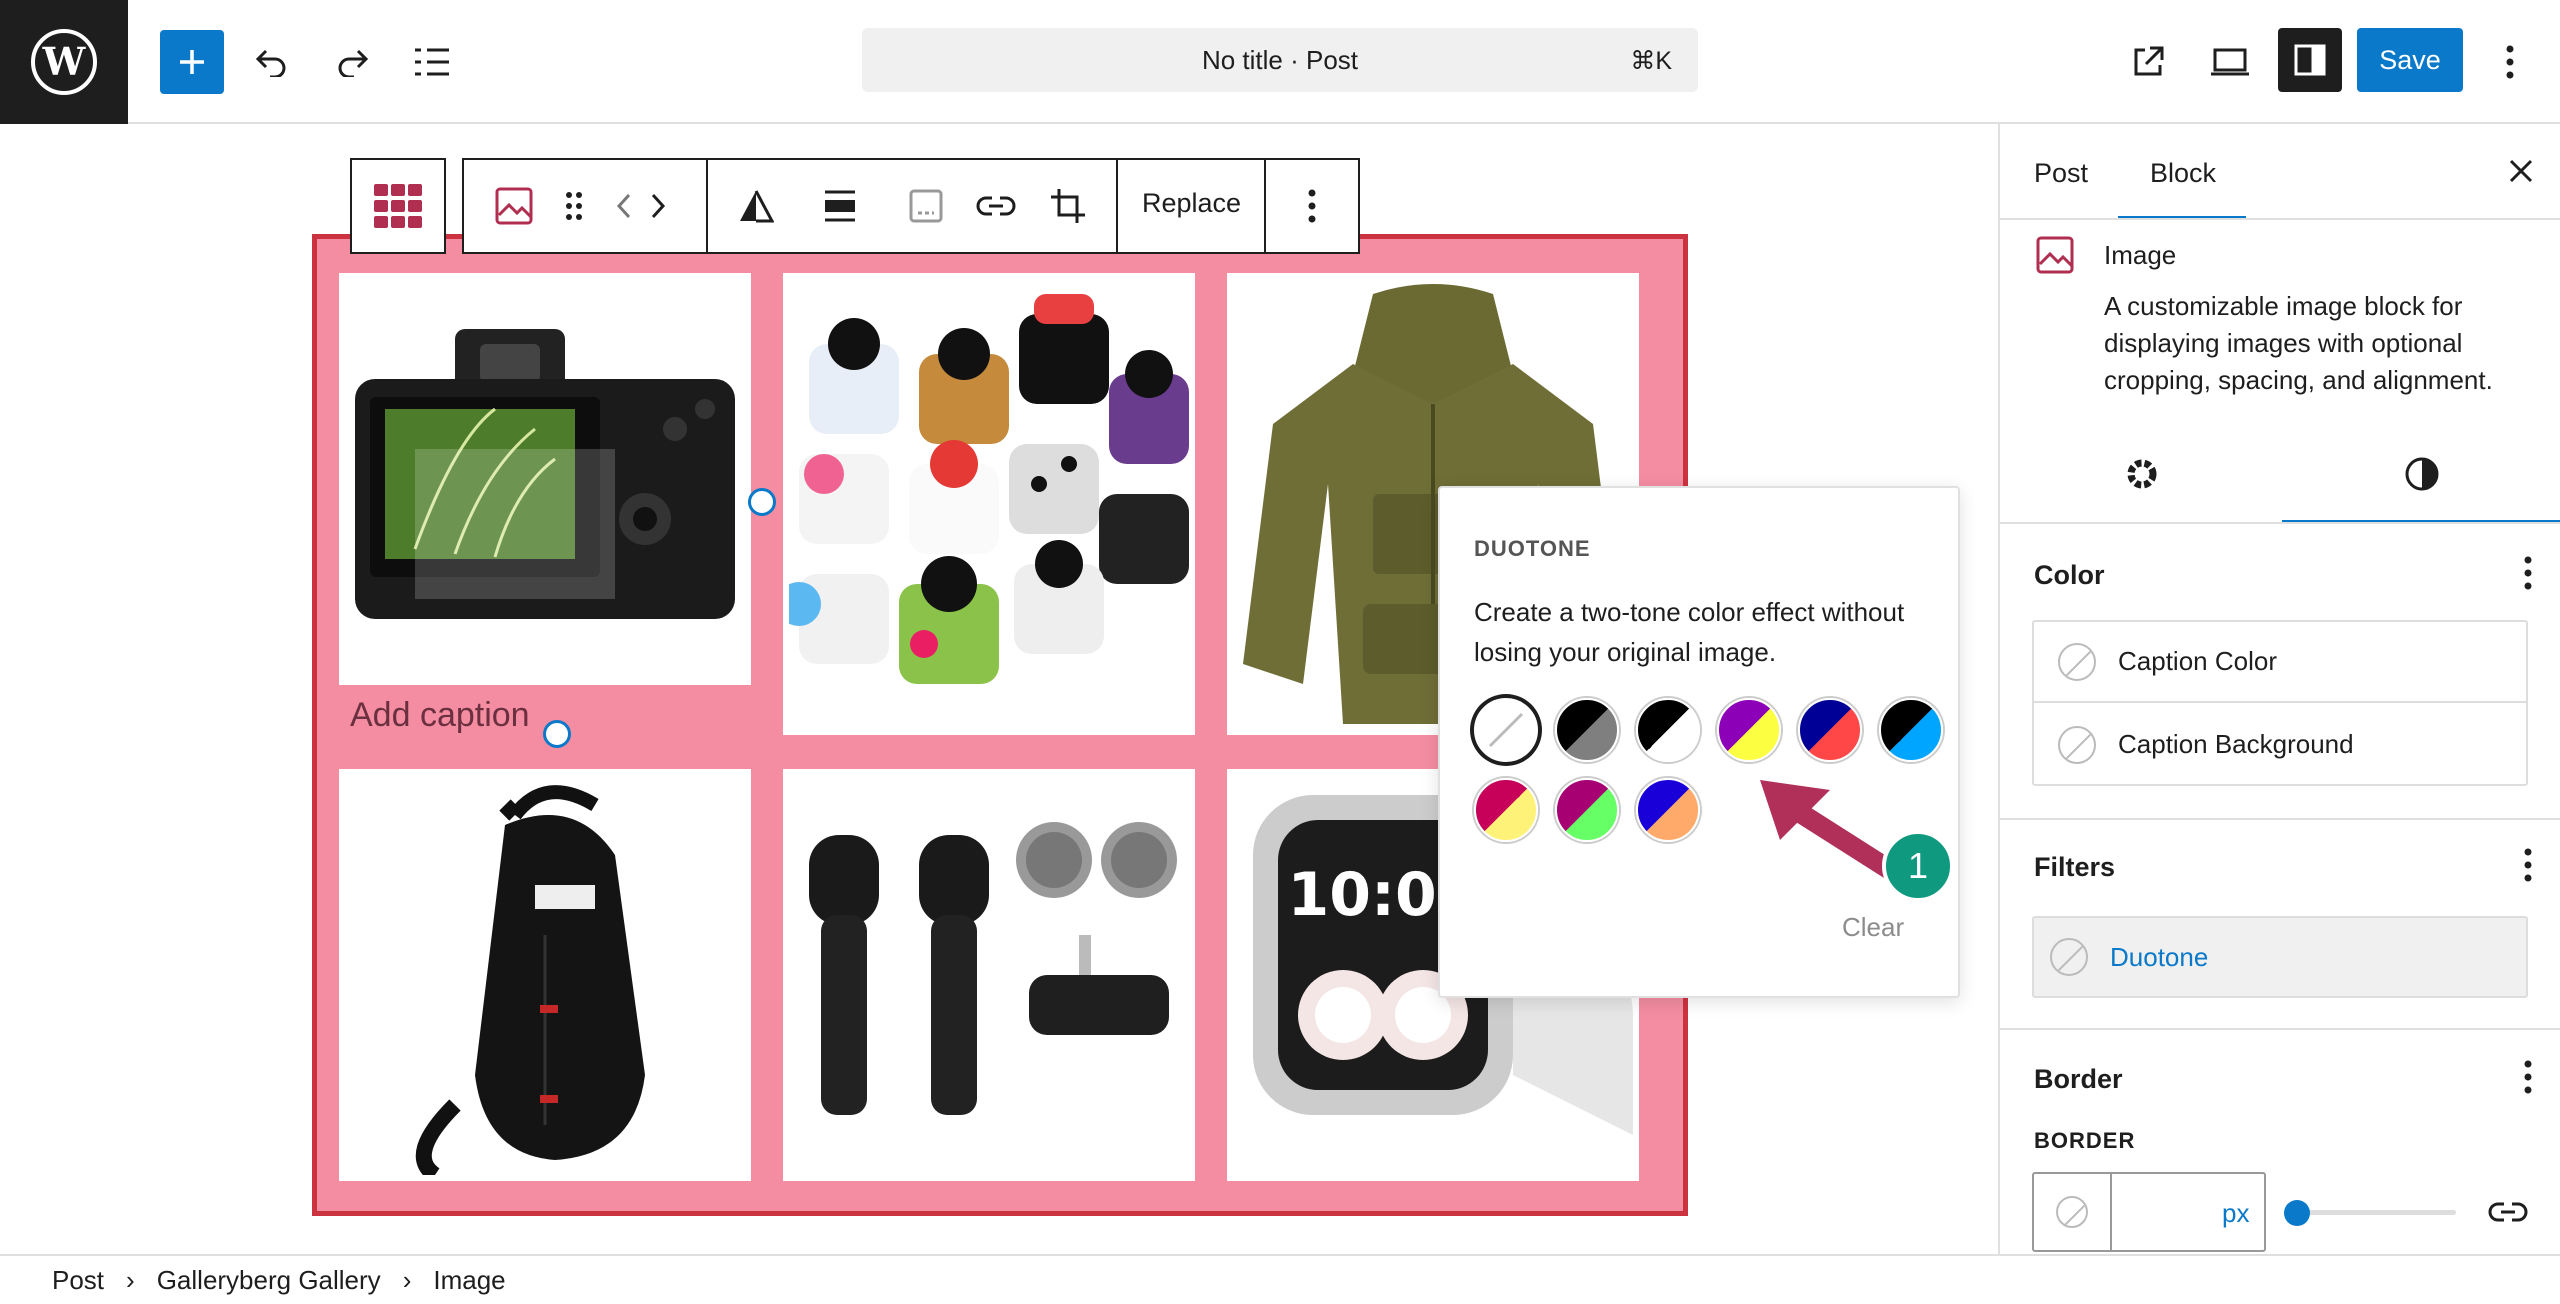 The height and width of the screenshot is (1304, 2560). I want to click on border-width-control: px, so click(2149, 1212).